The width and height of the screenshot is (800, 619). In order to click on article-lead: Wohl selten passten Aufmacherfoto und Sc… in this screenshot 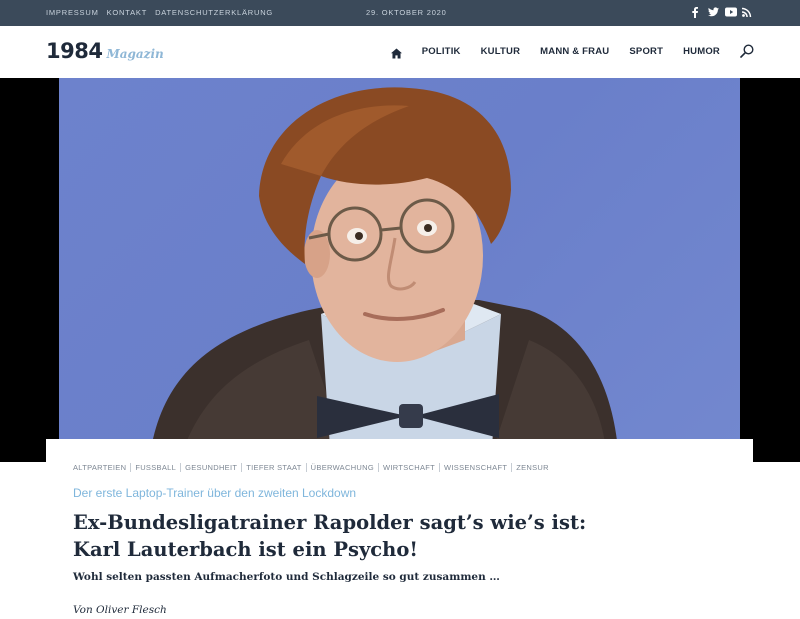, I will do `click(286, 577)`.